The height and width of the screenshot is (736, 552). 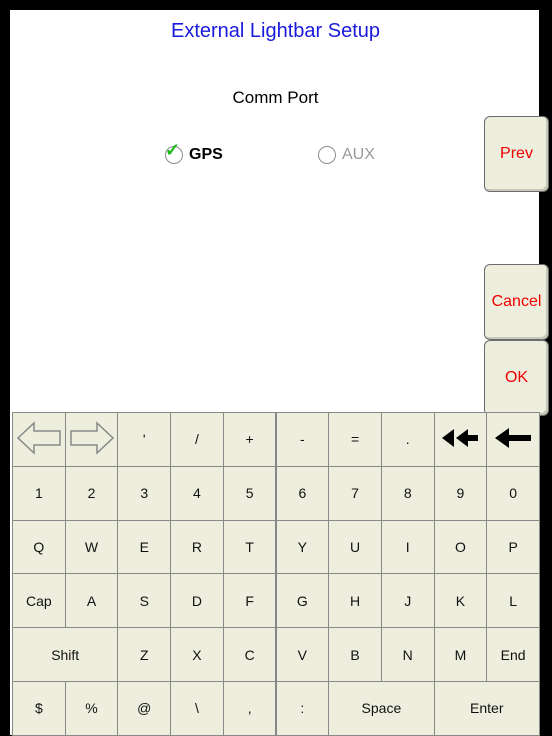 I want to click on key-c: C, so click(x=249, y=654).